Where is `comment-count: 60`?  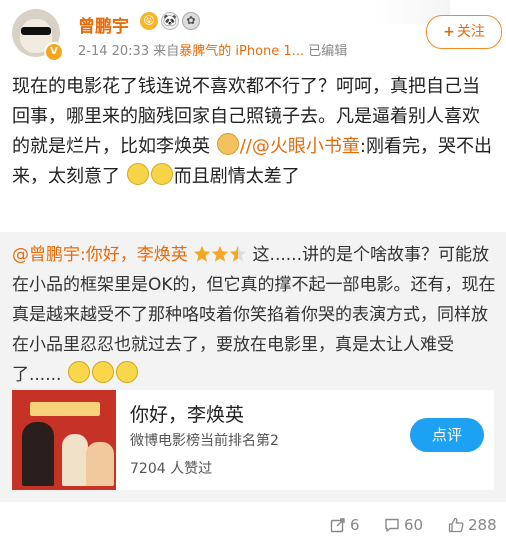 comment-count: 60 is located at coordinates (414, 525).